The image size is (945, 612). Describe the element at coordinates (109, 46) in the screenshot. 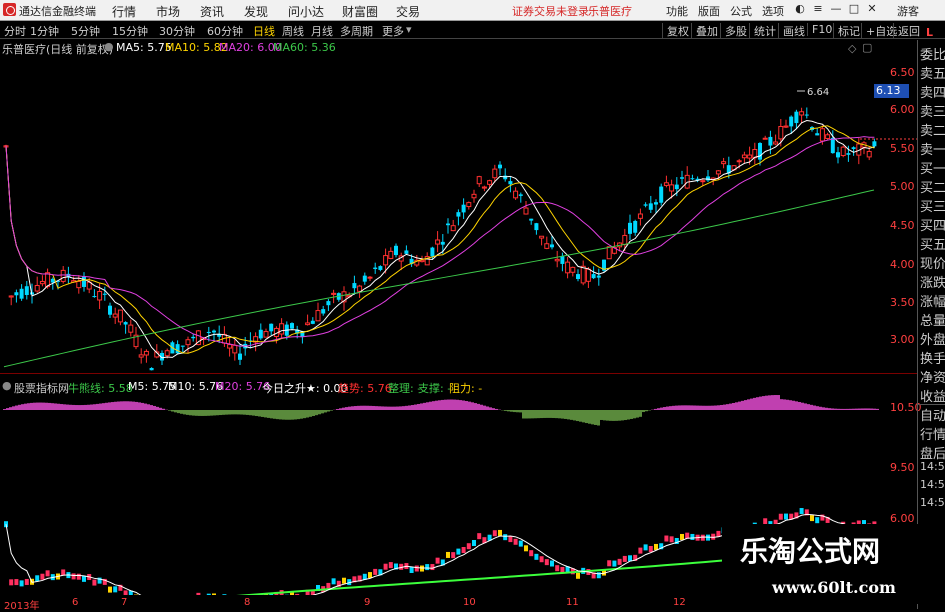

I see `settings-icon: ●` at that location.